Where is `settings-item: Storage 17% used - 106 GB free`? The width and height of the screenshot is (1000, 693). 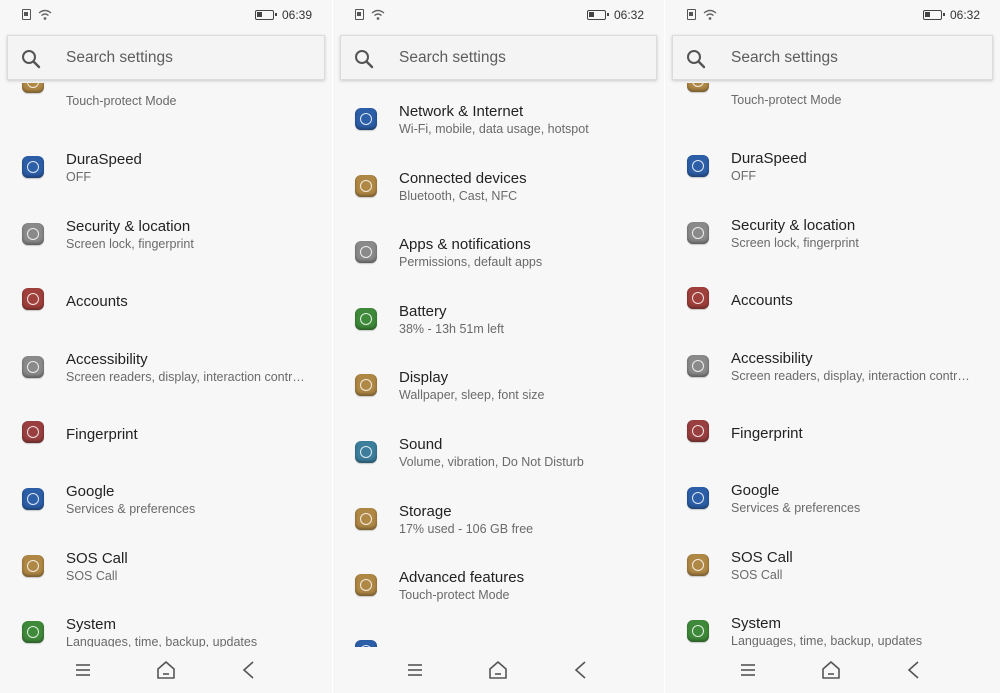 settings-item: Storage 17% used - 106 GB free is located at coordinates (498, 518).